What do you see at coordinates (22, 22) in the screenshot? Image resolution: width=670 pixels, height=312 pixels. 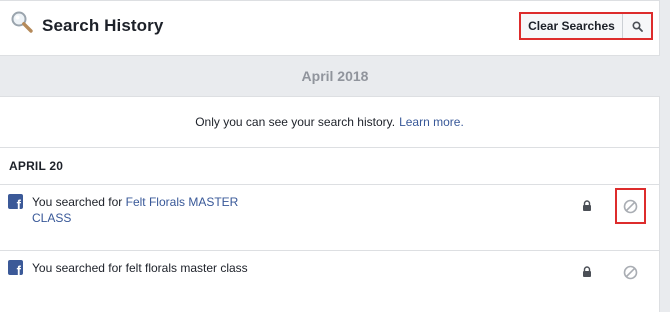 I see `magnifier-icon` at bounding box center [22, 22].